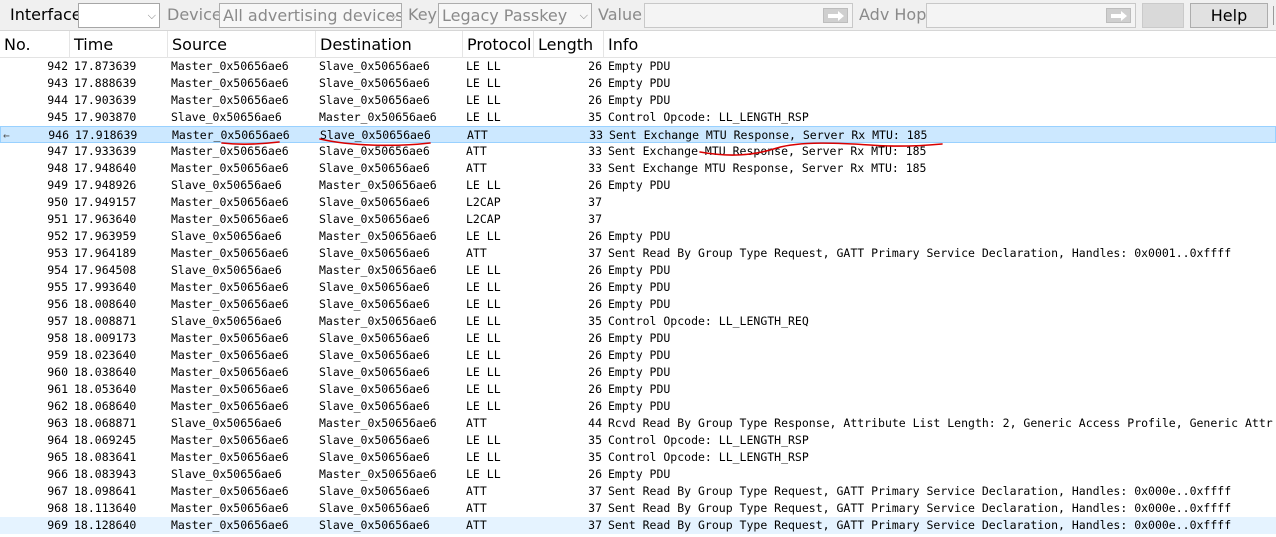  What do you see at coordinates (1163, 15) in the screenshot?
I see `blank-toolbar-button` at bounding box center [1163, 15].